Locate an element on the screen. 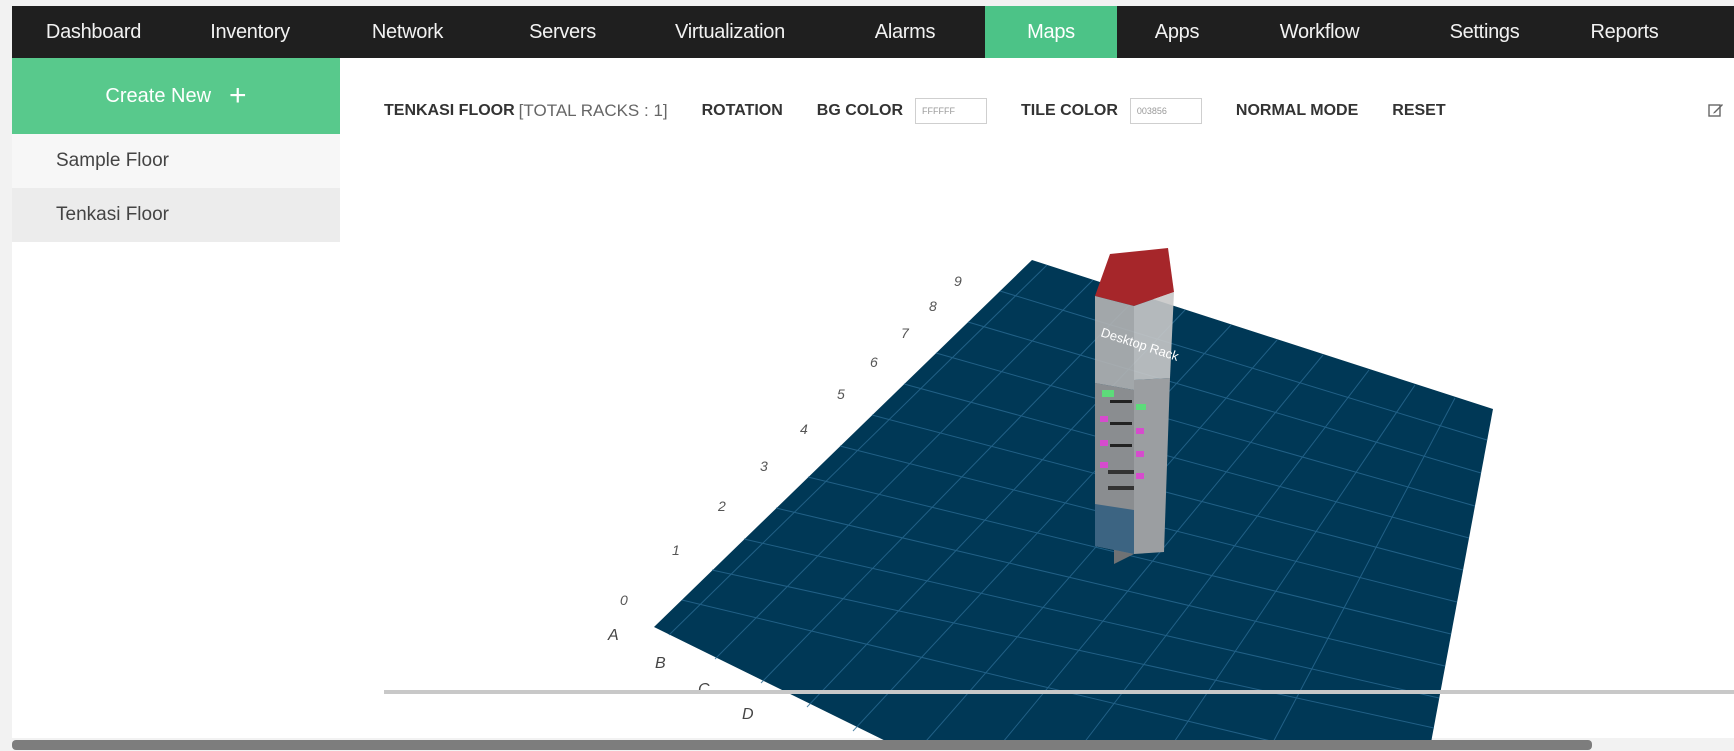 The height and width of the screenshot is (751, 1734). rack-base is located at coordinates (1114, 529).